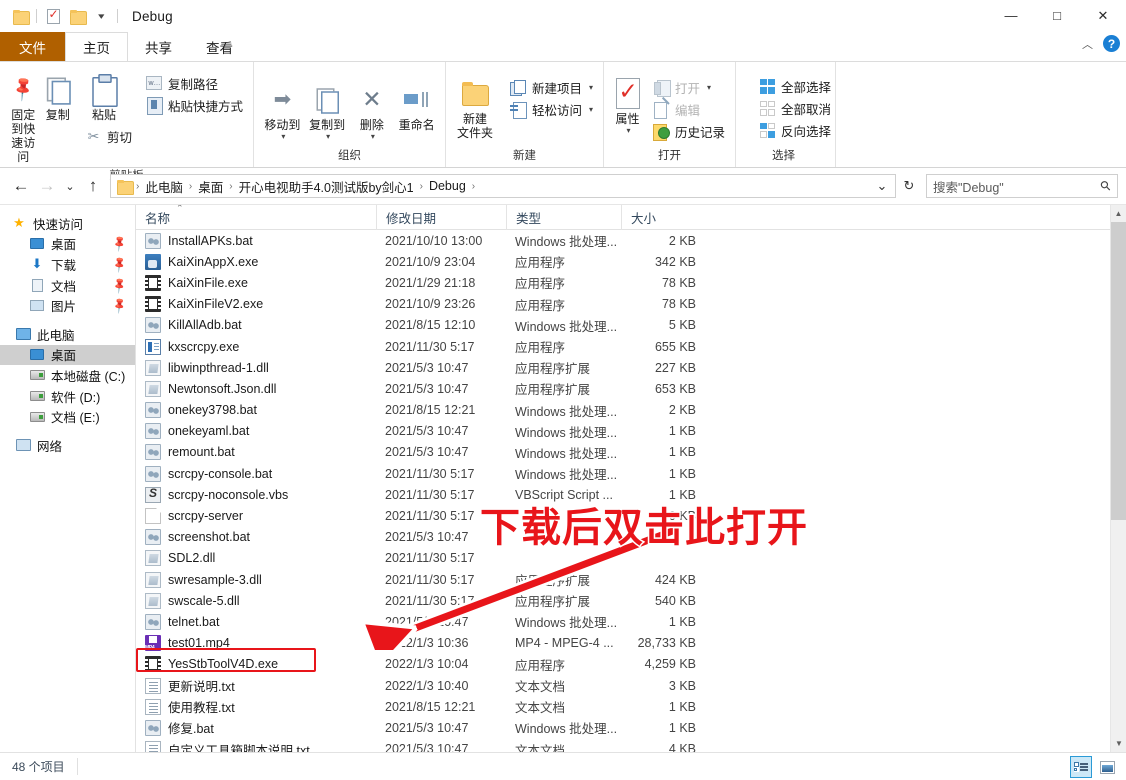 This screenshot has height=780, width=1126. Describe the element at coordinates (67, 445) in the screenshot. I see `sidebar-item-network: 网络` at that location.